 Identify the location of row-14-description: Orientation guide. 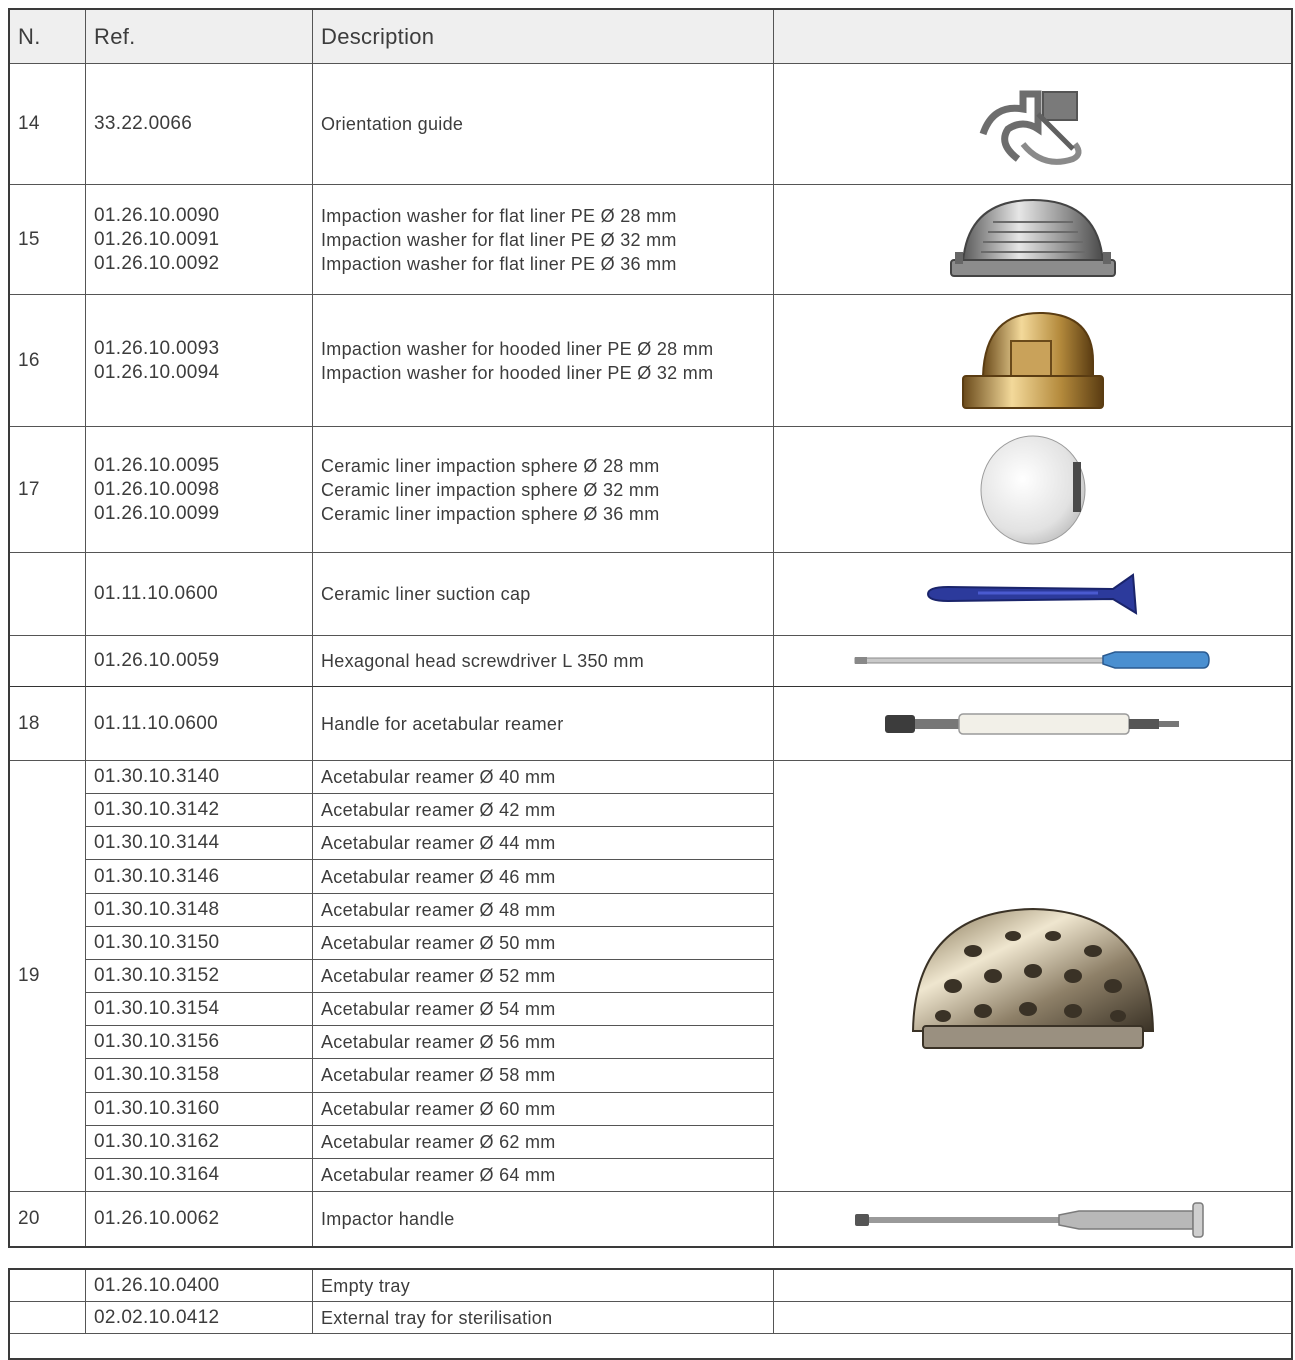
(543, 124).